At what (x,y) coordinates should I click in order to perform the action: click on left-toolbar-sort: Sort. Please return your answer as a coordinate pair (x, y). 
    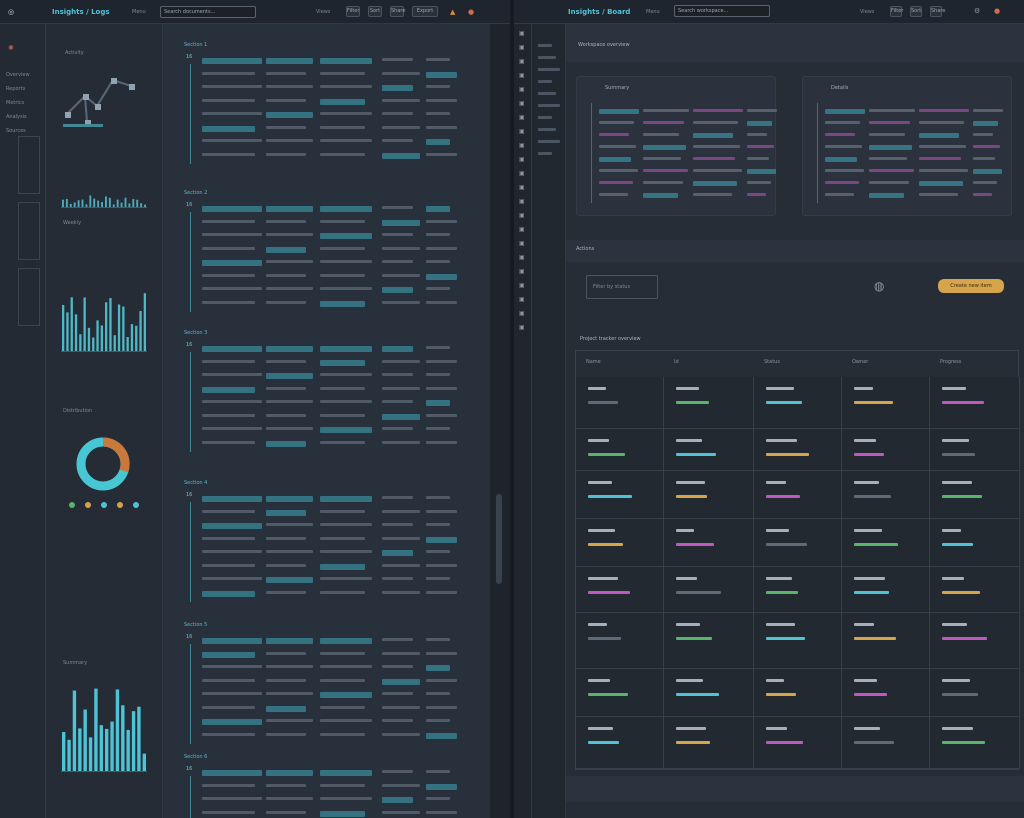
    Looking at the image, I should click on (375, 11).